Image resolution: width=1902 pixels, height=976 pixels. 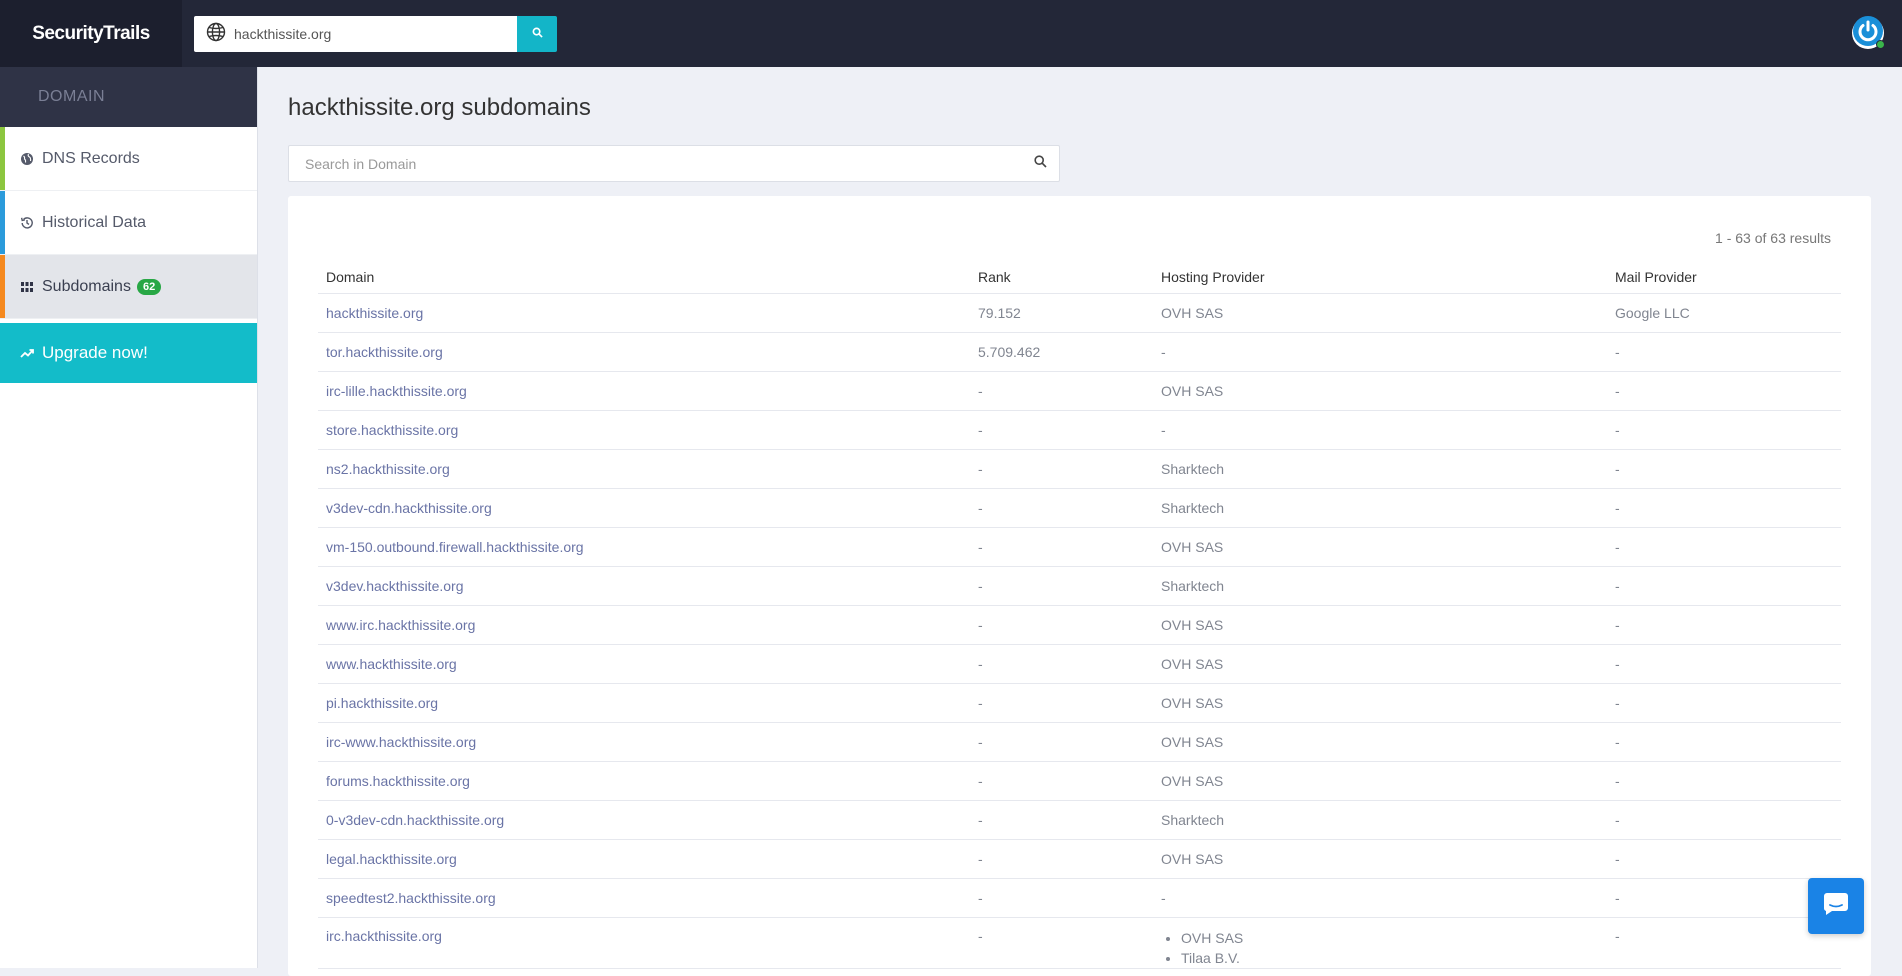 What do you see at coordinates (384, 936) in the screenshot?
I see `subdomain-link: irc.hackthissite.org` at bounding box center [384, 936].